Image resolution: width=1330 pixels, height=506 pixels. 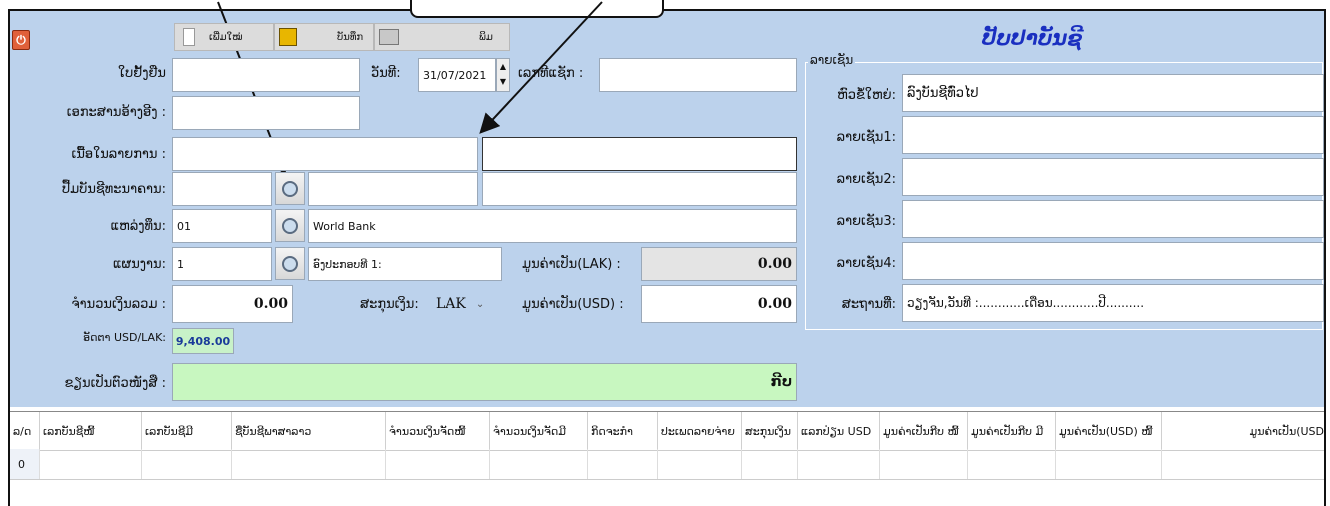 What do you see at coordinates (139, 264) in the screenshot?
I see `plan-label: ແຜນງານ:` at bounding box center [139, 264].